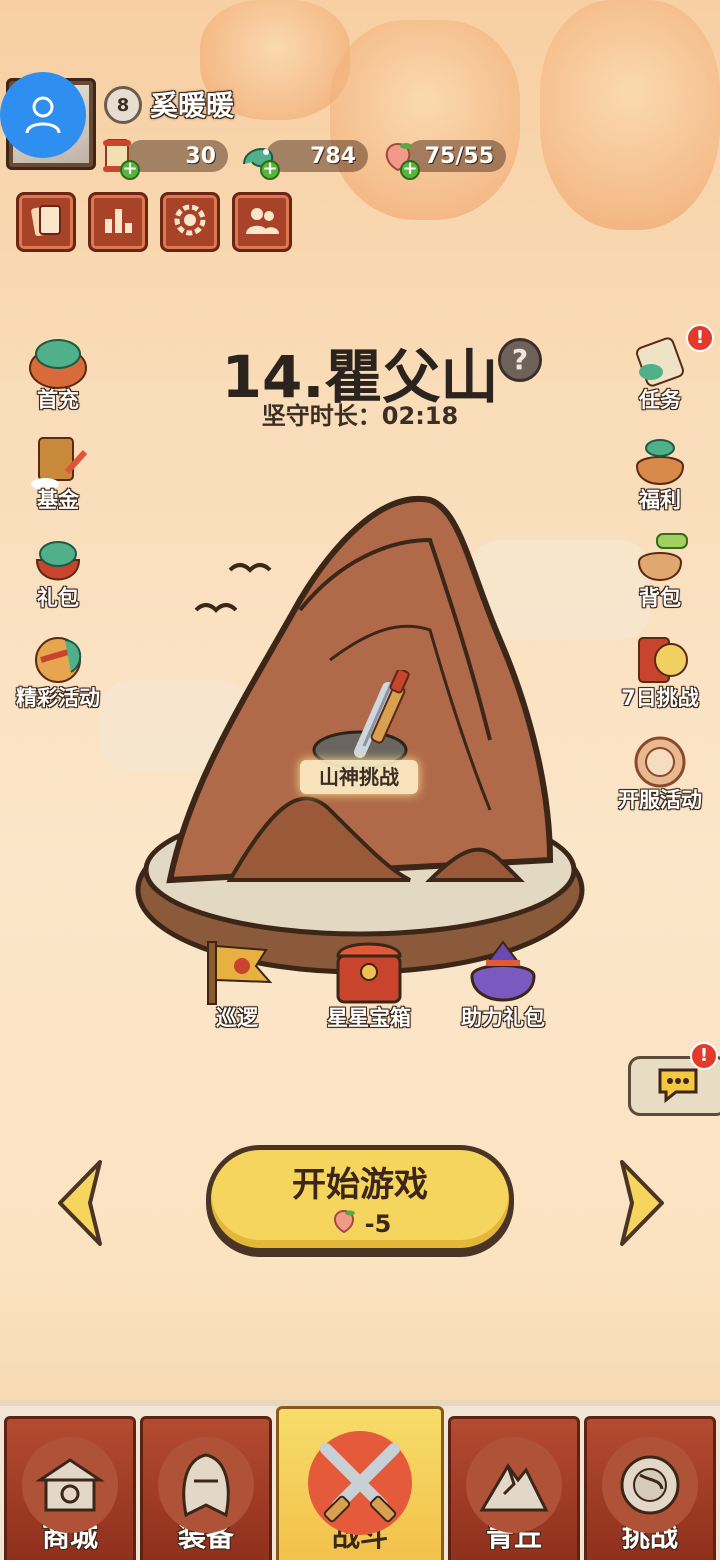 This screenshot has height=1560, width=720. Describe the element at coordinates (58, 500) in the screenshot. I see `fund-label: 基金` at that location.